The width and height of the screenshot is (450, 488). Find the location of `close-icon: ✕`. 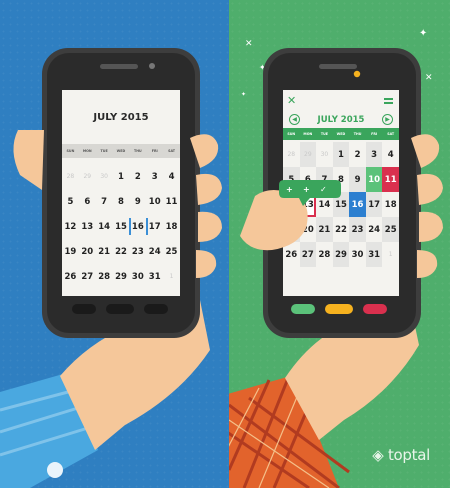

close-icon: ✕ is located at coordinates (291, 100).